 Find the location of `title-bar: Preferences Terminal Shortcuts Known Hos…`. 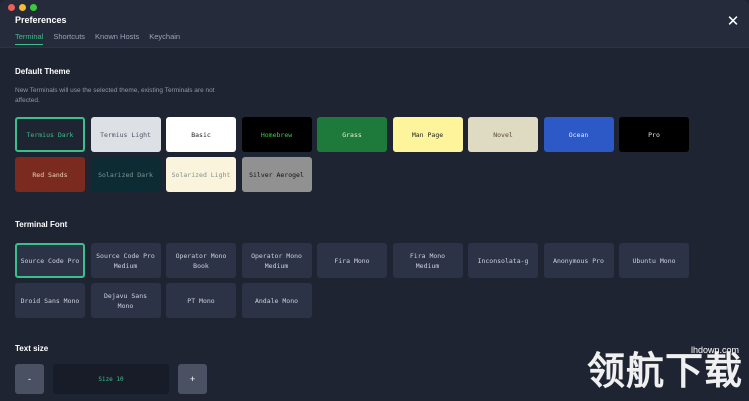

title-bar: Preferences Terminal Shortcuts Known Hos… is located at coordinates (374, 24).